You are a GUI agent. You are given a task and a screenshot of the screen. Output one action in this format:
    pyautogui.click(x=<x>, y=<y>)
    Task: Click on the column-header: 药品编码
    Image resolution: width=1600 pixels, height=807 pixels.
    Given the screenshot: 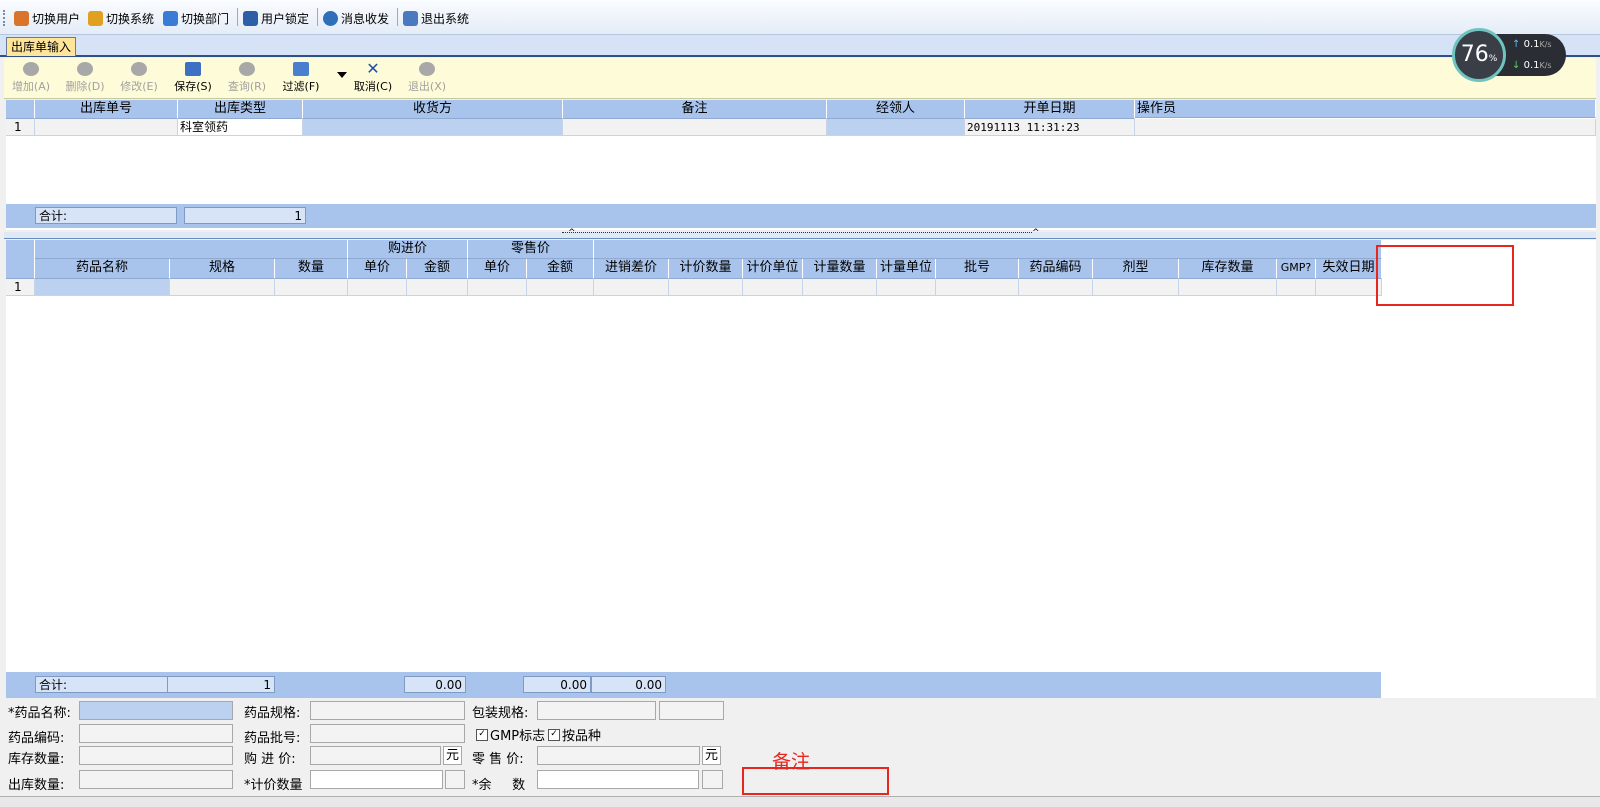 What is the action you would take?
    pyautogui.click(x=1056, y=269)
    